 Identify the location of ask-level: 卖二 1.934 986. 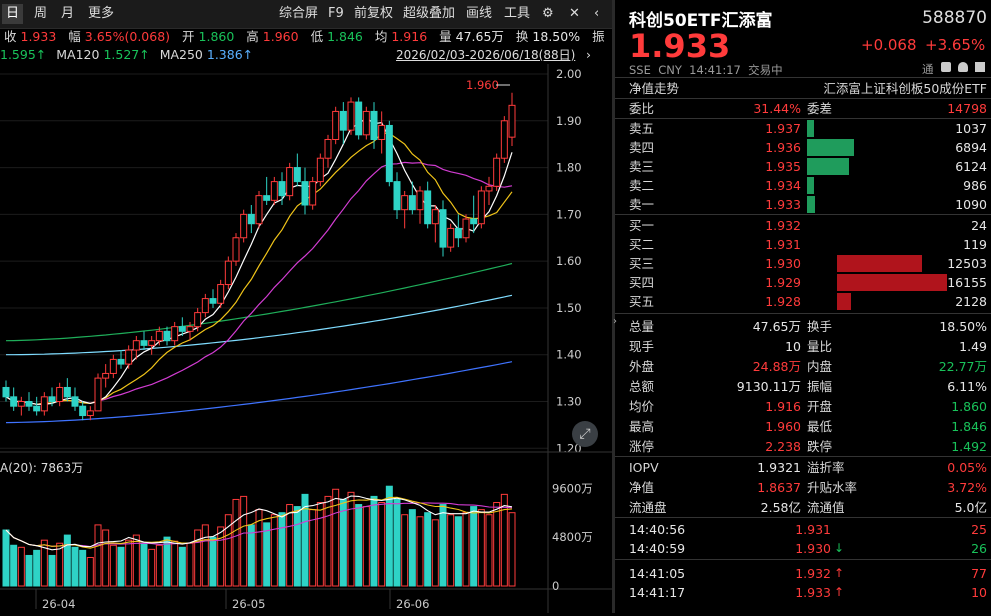
(803, 185).